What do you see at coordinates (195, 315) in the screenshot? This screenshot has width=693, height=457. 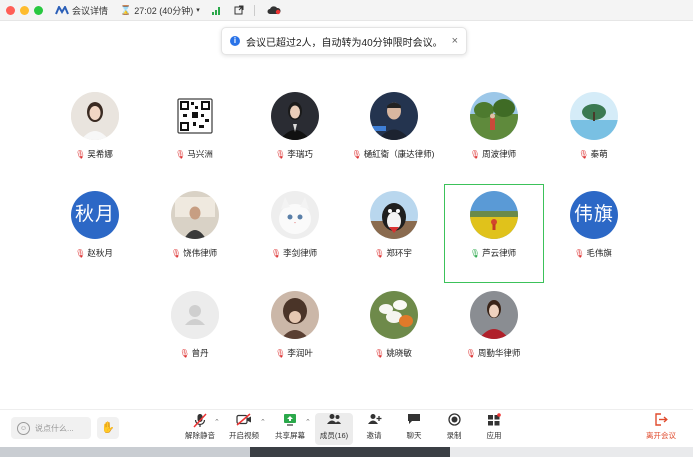 I see `default-avatar-icon` at bounding box center [195, 315].